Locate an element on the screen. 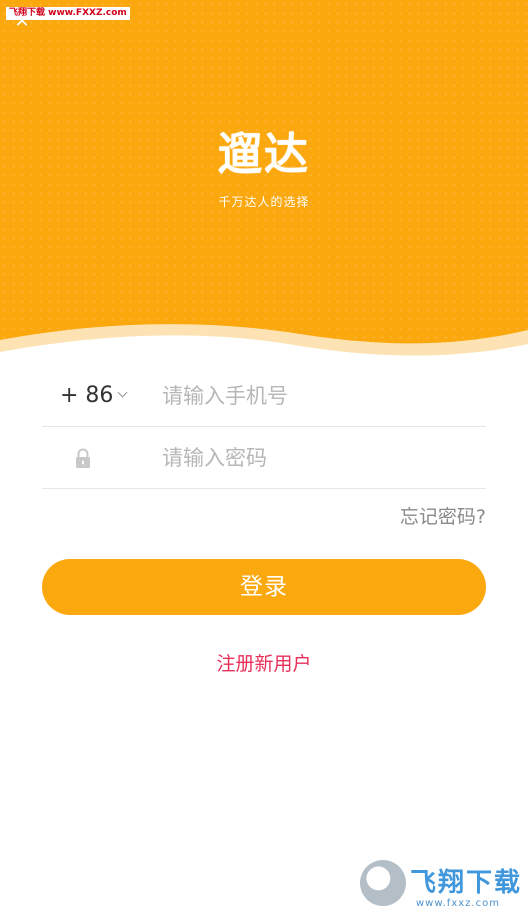 This screenshot has width=528, height=919. watermark-text: 飞翔下载 is located at coordinates (466, 883).